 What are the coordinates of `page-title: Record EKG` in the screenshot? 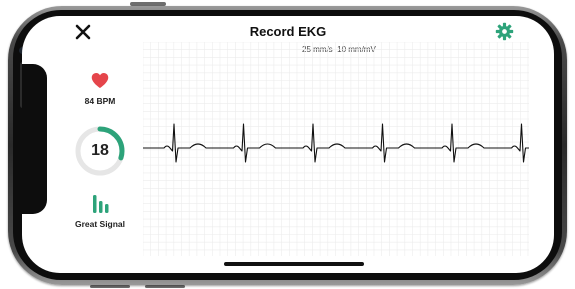 It's located at (288, 31).